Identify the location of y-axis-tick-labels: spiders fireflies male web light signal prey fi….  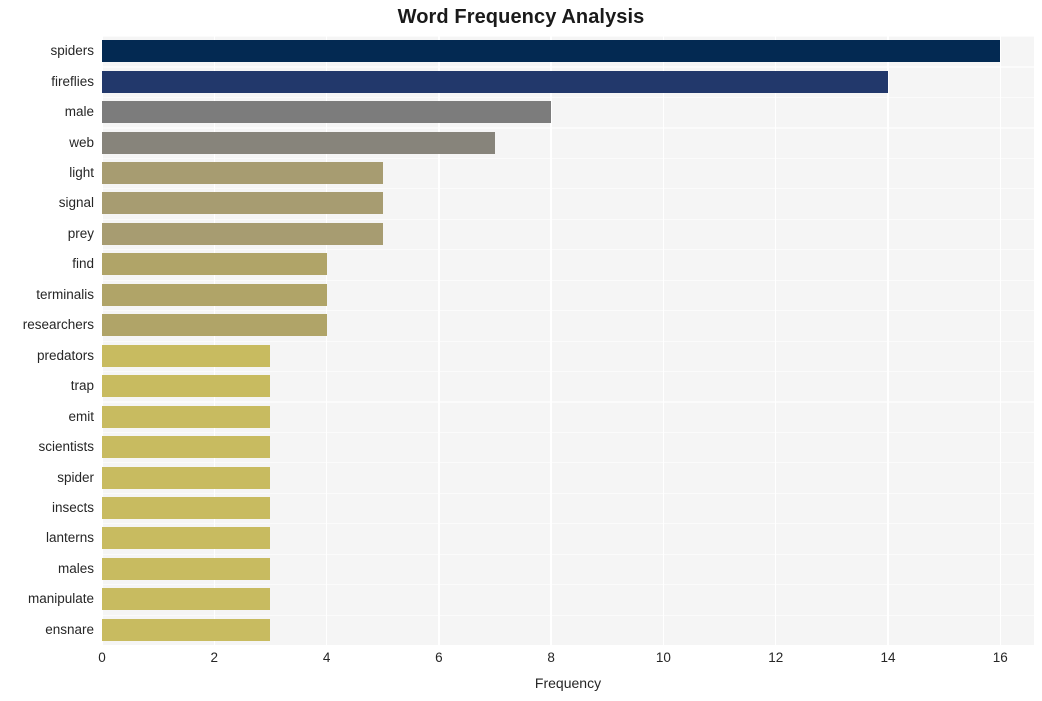
(47, 340).